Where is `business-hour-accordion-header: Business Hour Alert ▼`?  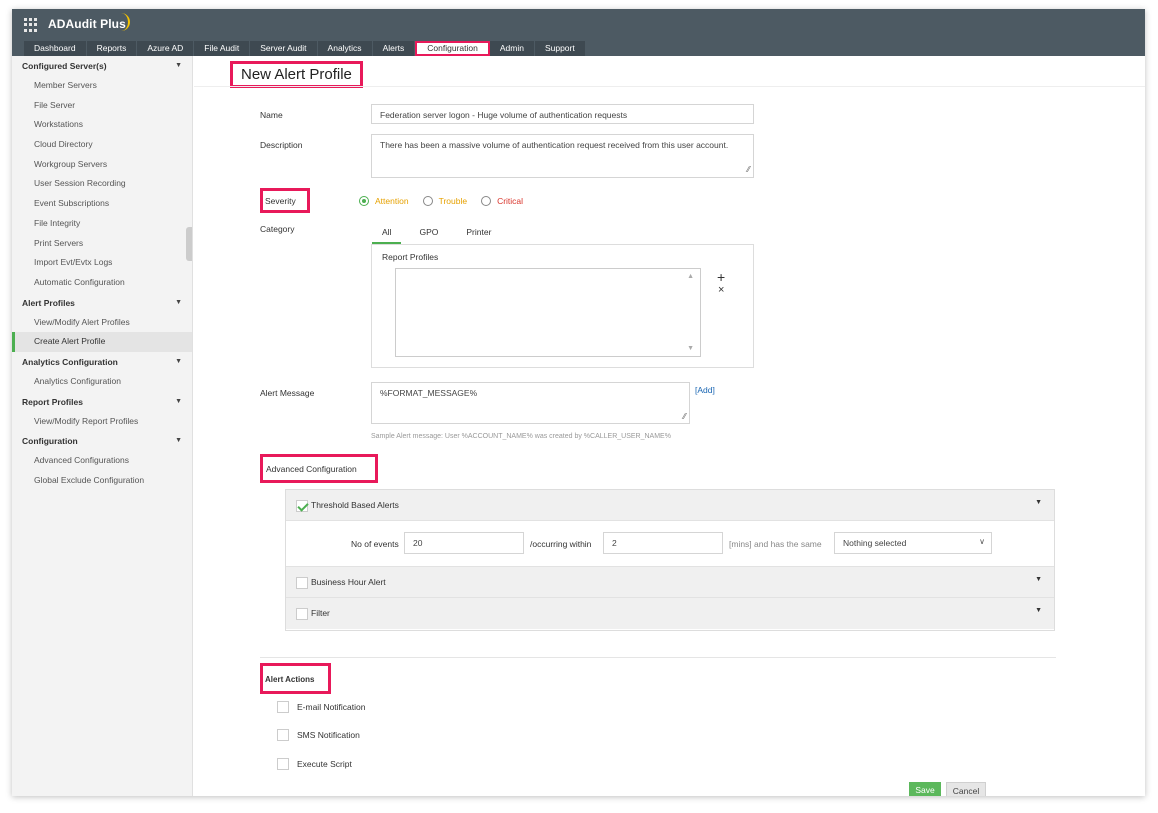
business-hour-accordion-header: Business Hour Alert ▼ is located at coordinates (670, 582).